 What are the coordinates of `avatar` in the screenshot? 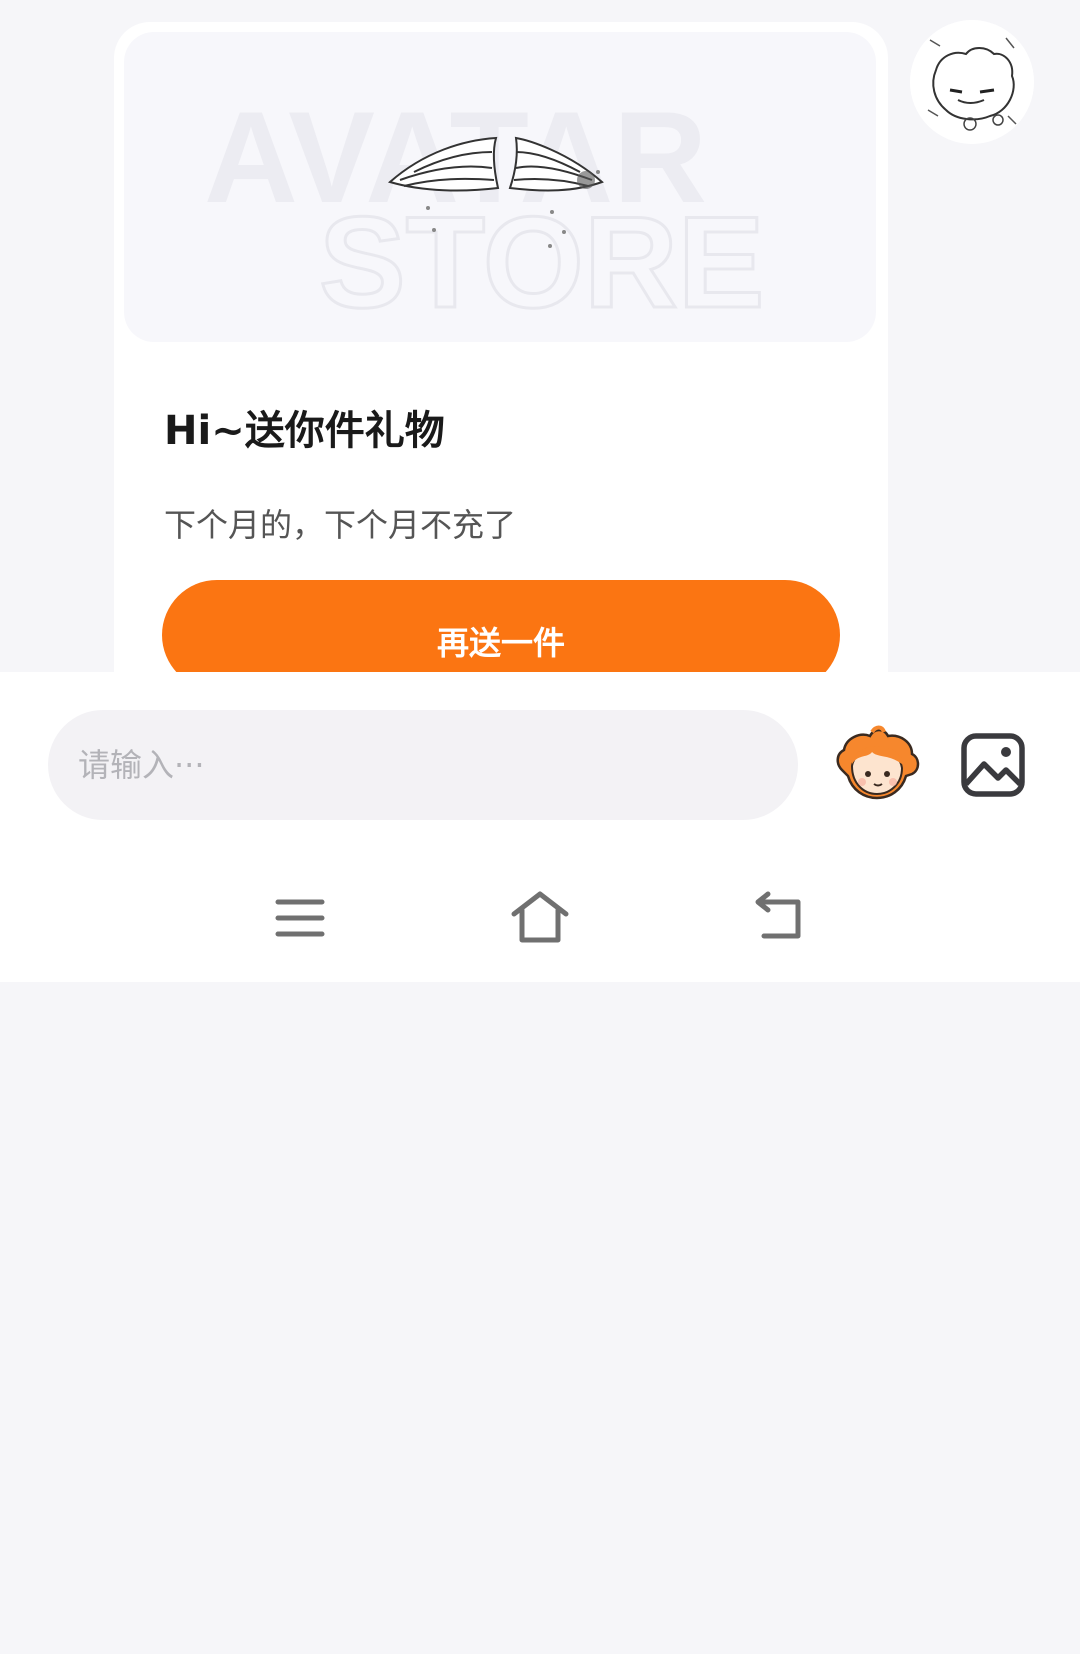 It's located at (972, 82).